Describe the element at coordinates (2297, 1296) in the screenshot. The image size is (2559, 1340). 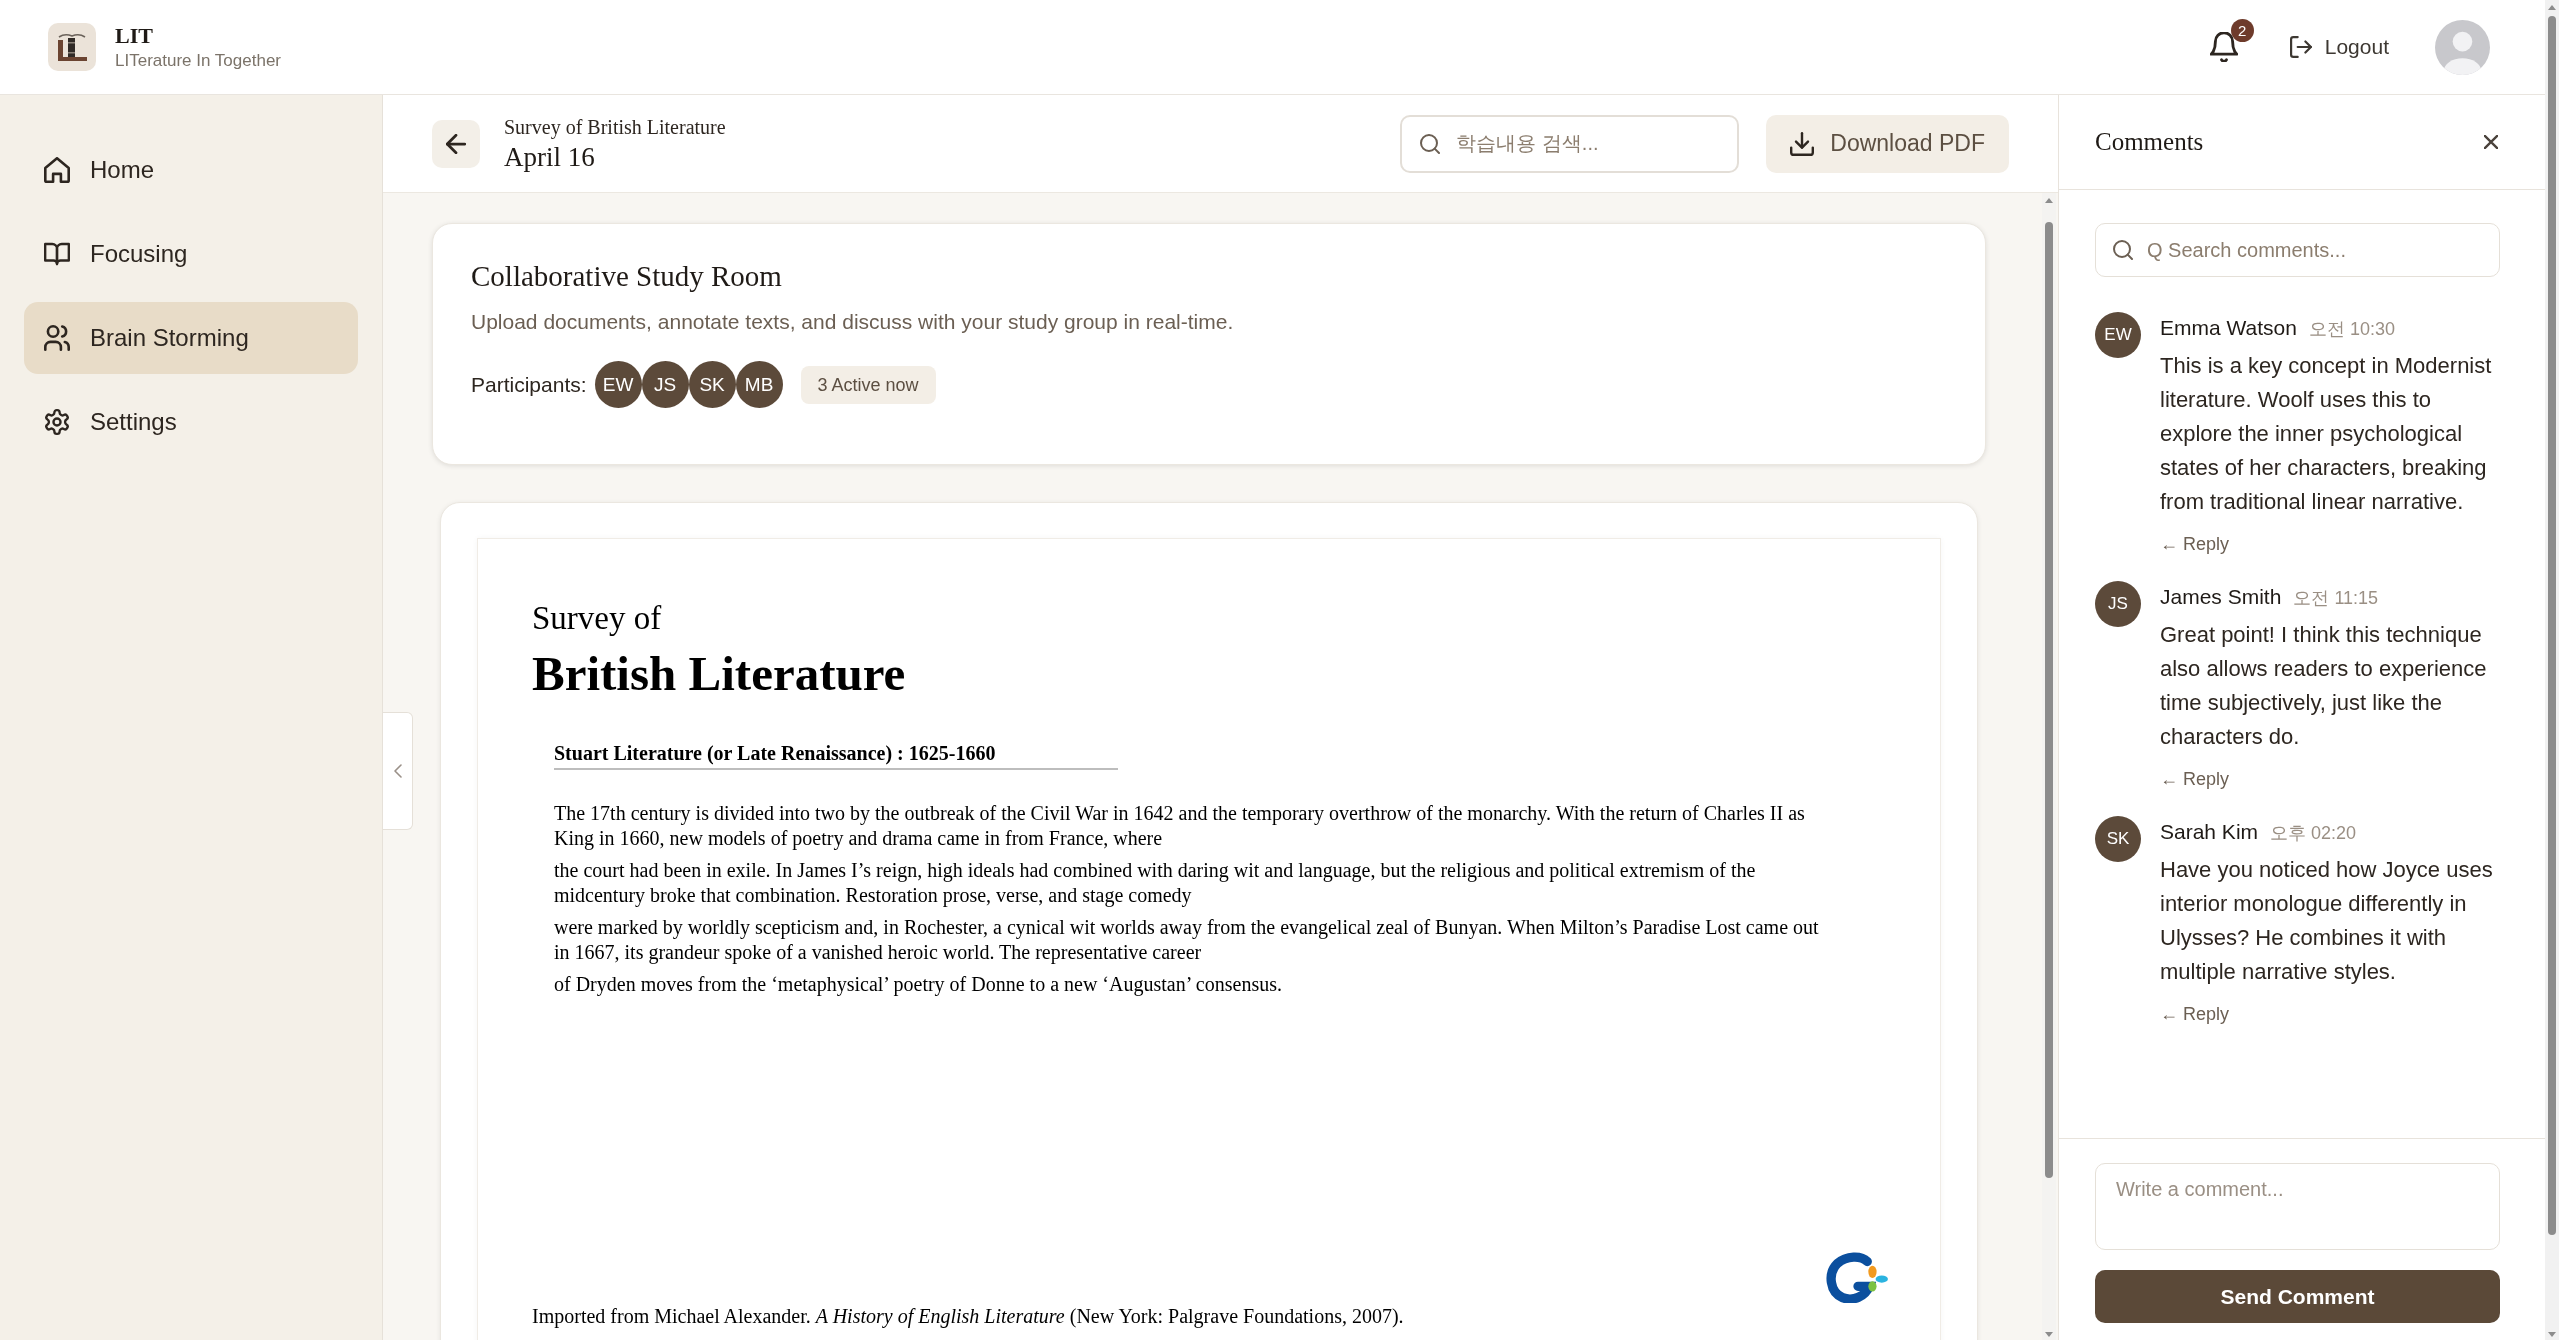
I see `send-comment-button: Send Comment` at that location.